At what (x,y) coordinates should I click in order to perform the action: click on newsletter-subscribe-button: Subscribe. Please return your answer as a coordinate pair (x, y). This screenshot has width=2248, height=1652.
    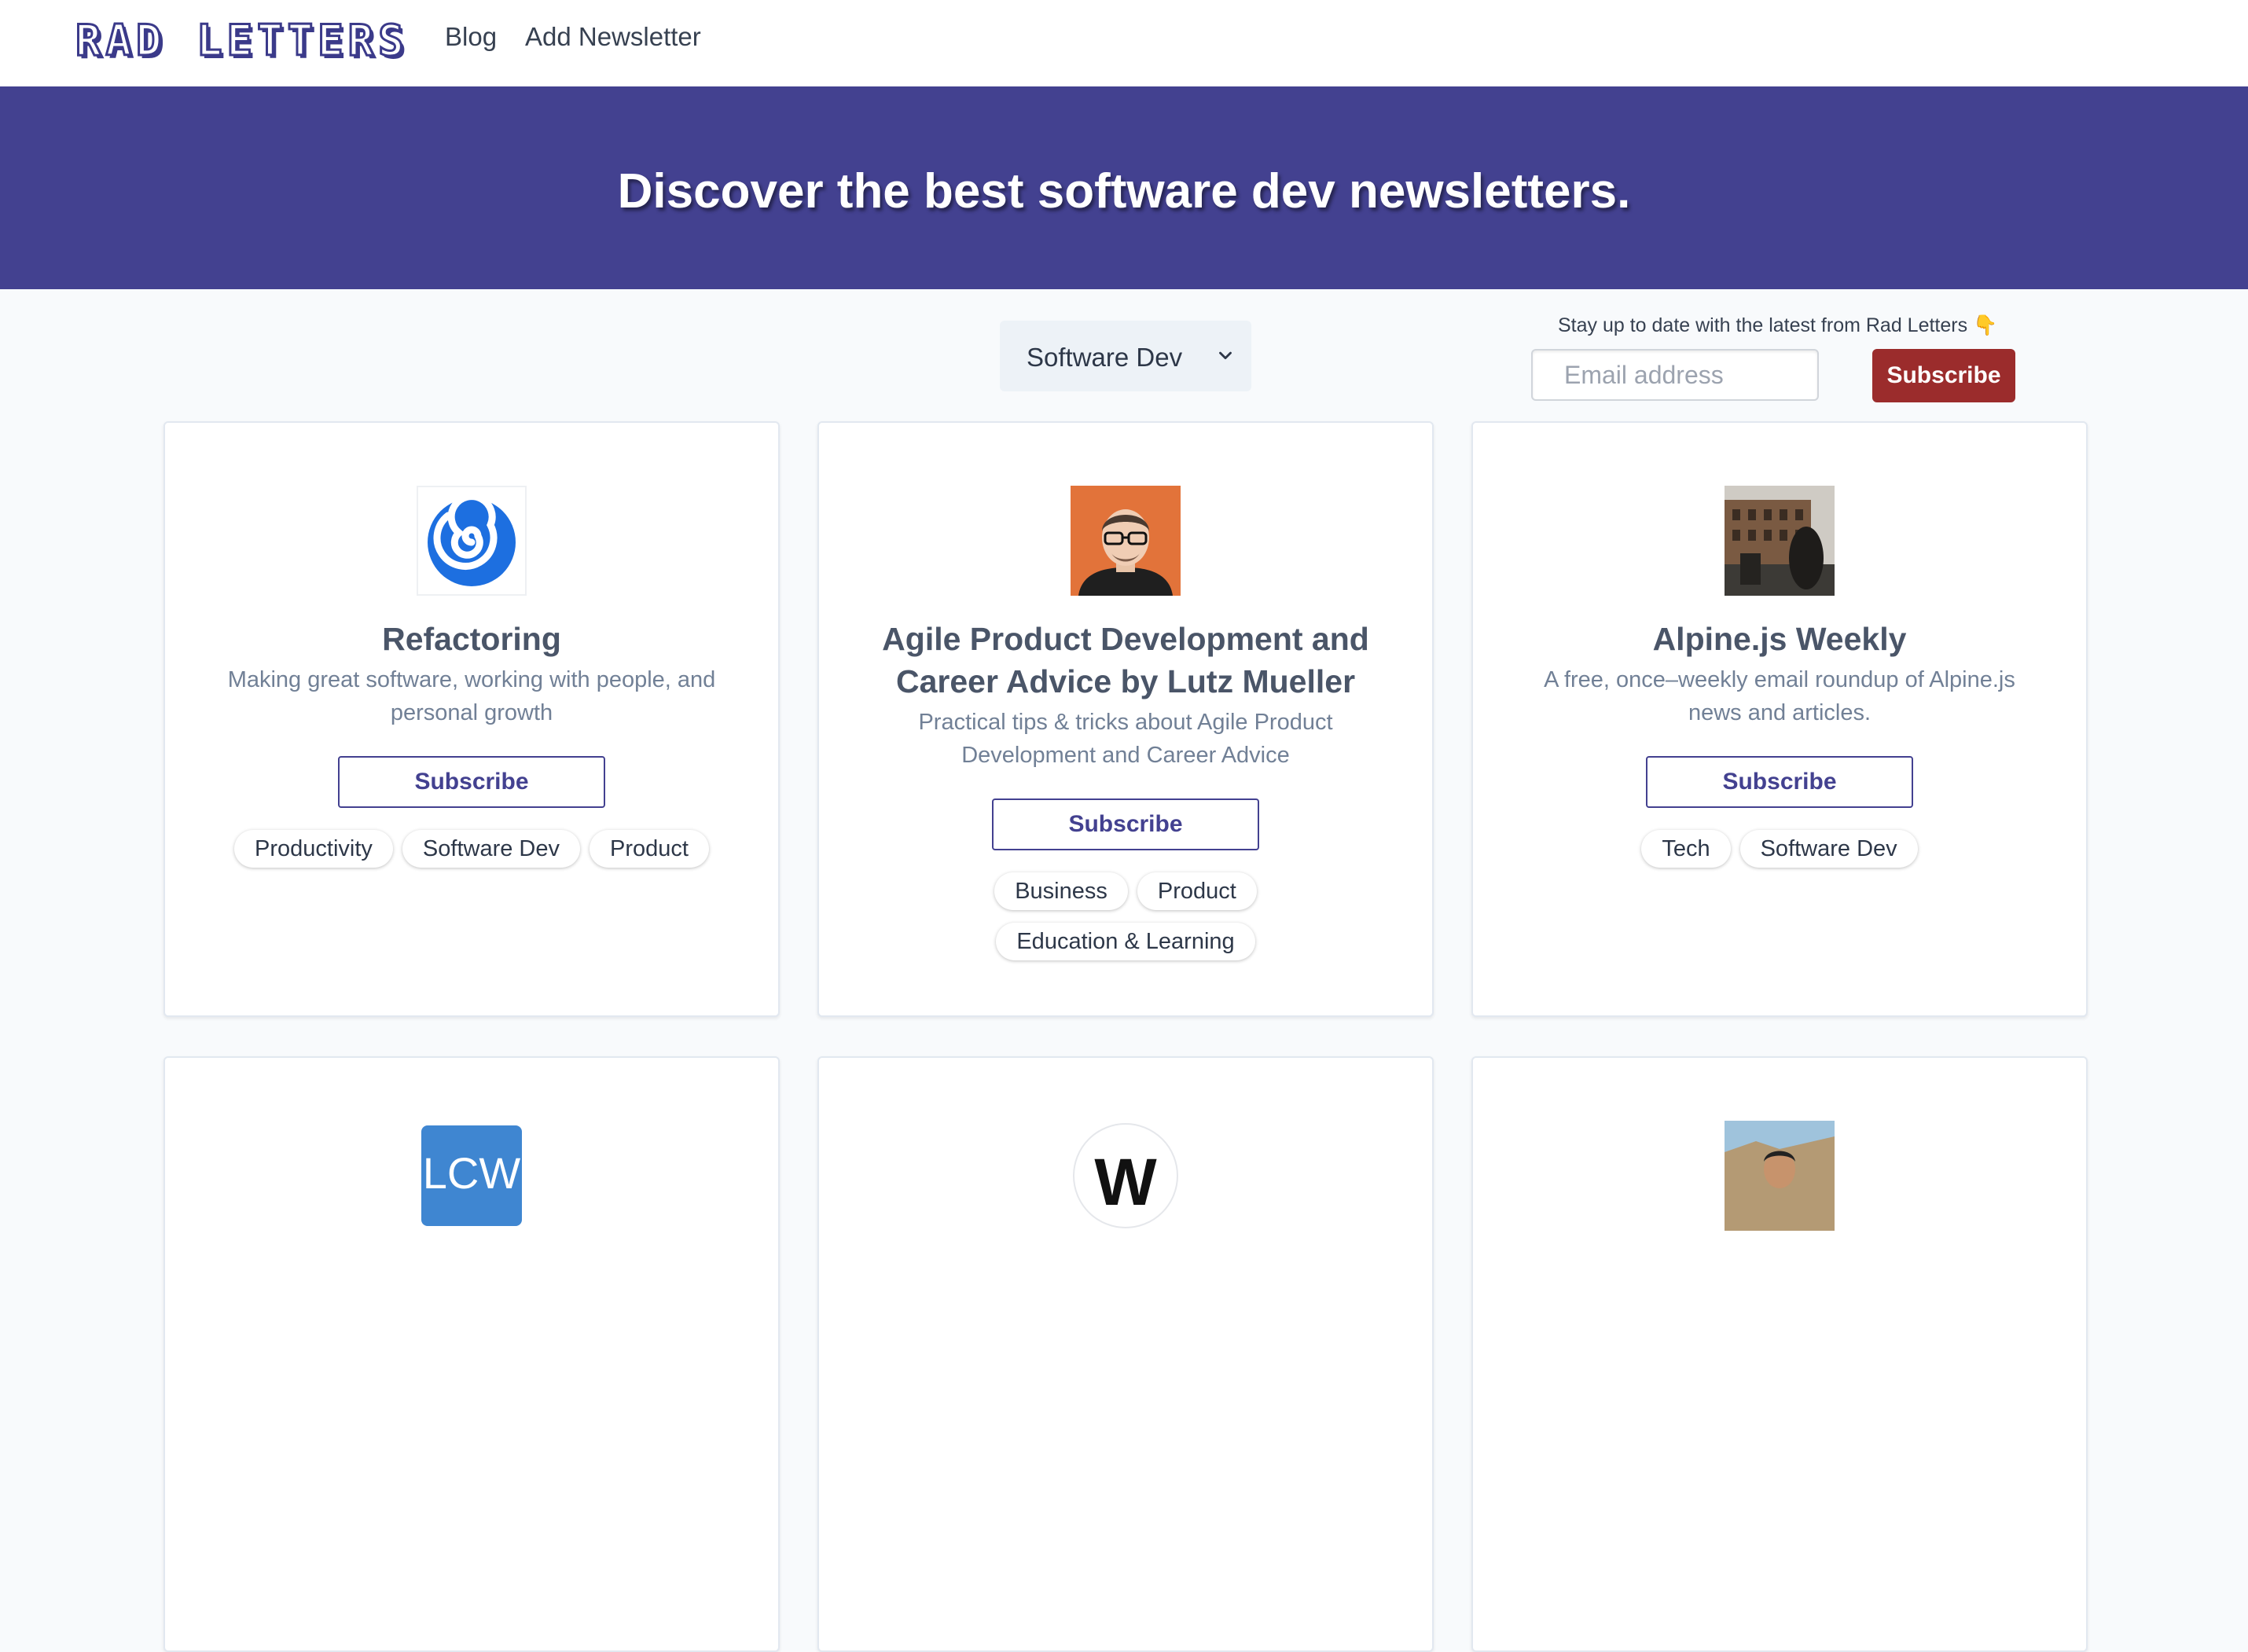
    Looking at the image, I should click on (1943, 375).